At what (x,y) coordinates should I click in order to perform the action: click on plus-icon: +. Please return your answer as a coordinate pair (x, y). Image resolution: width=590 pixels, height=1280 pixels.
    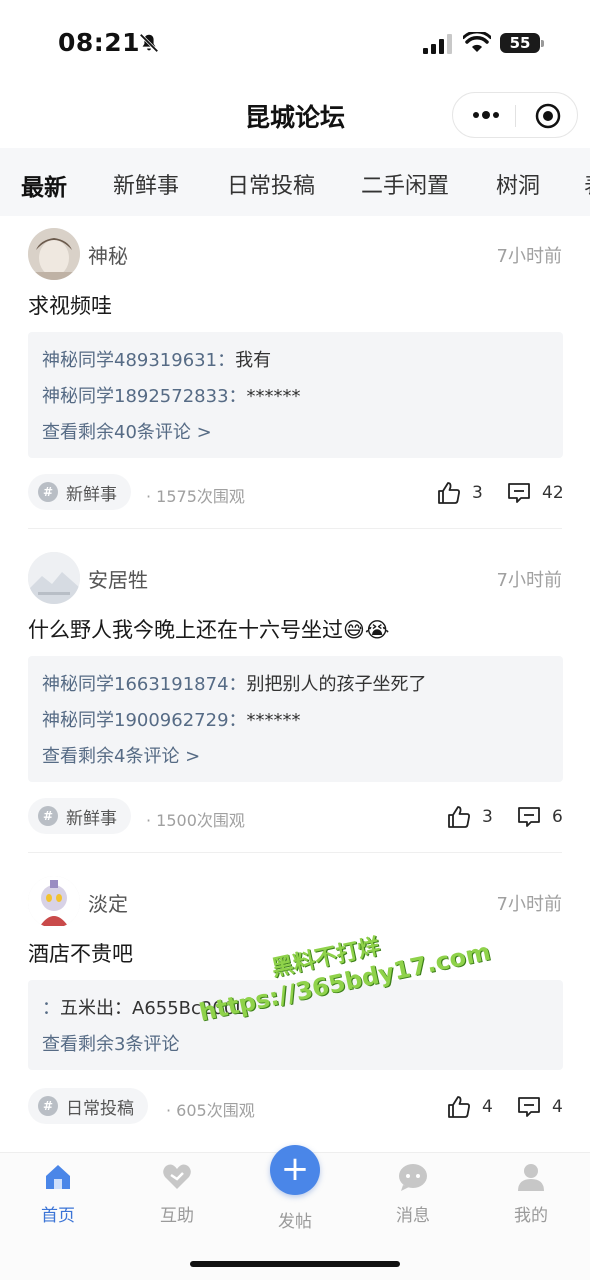
    Looking at the image, I should click on (295, 1169).